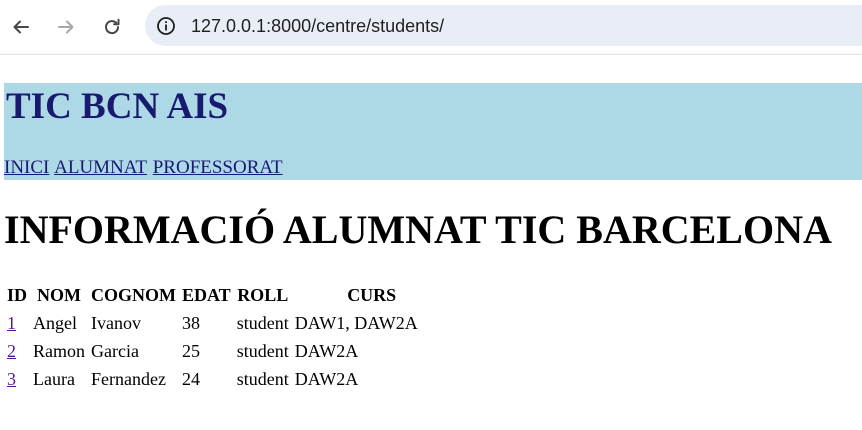 This screenshot has height=430, width=862. I want to click on site-title: TIC BCN AIS, so click(117, 106).